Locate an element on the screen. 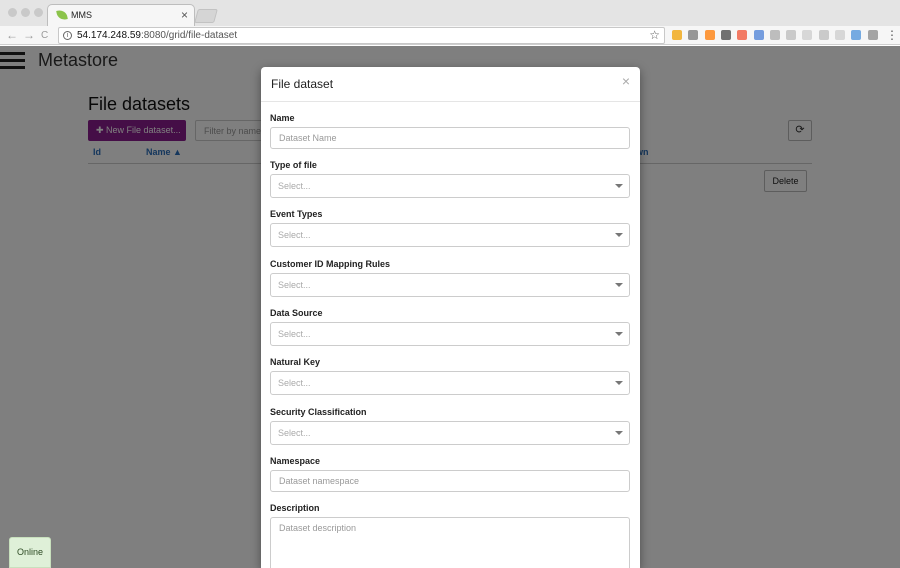 This screenshot has height=568, width=900. customer-id-mapping-label: Customer ID Mapping Rules is located at coordinates (330, 264).